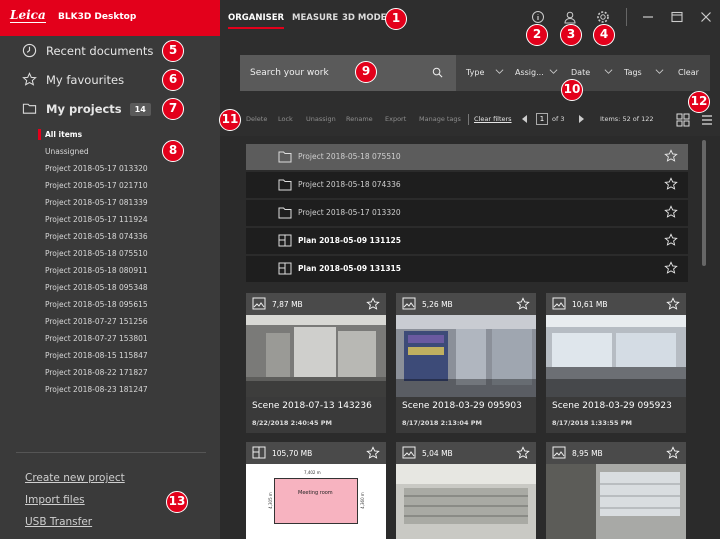 The height and width of the screenshot is (539, 720). What do you see at coordinates (627, 119) in the screenshot?
I see `items-count-label: Items: 52 of 122` at bounding box center [627, 119].